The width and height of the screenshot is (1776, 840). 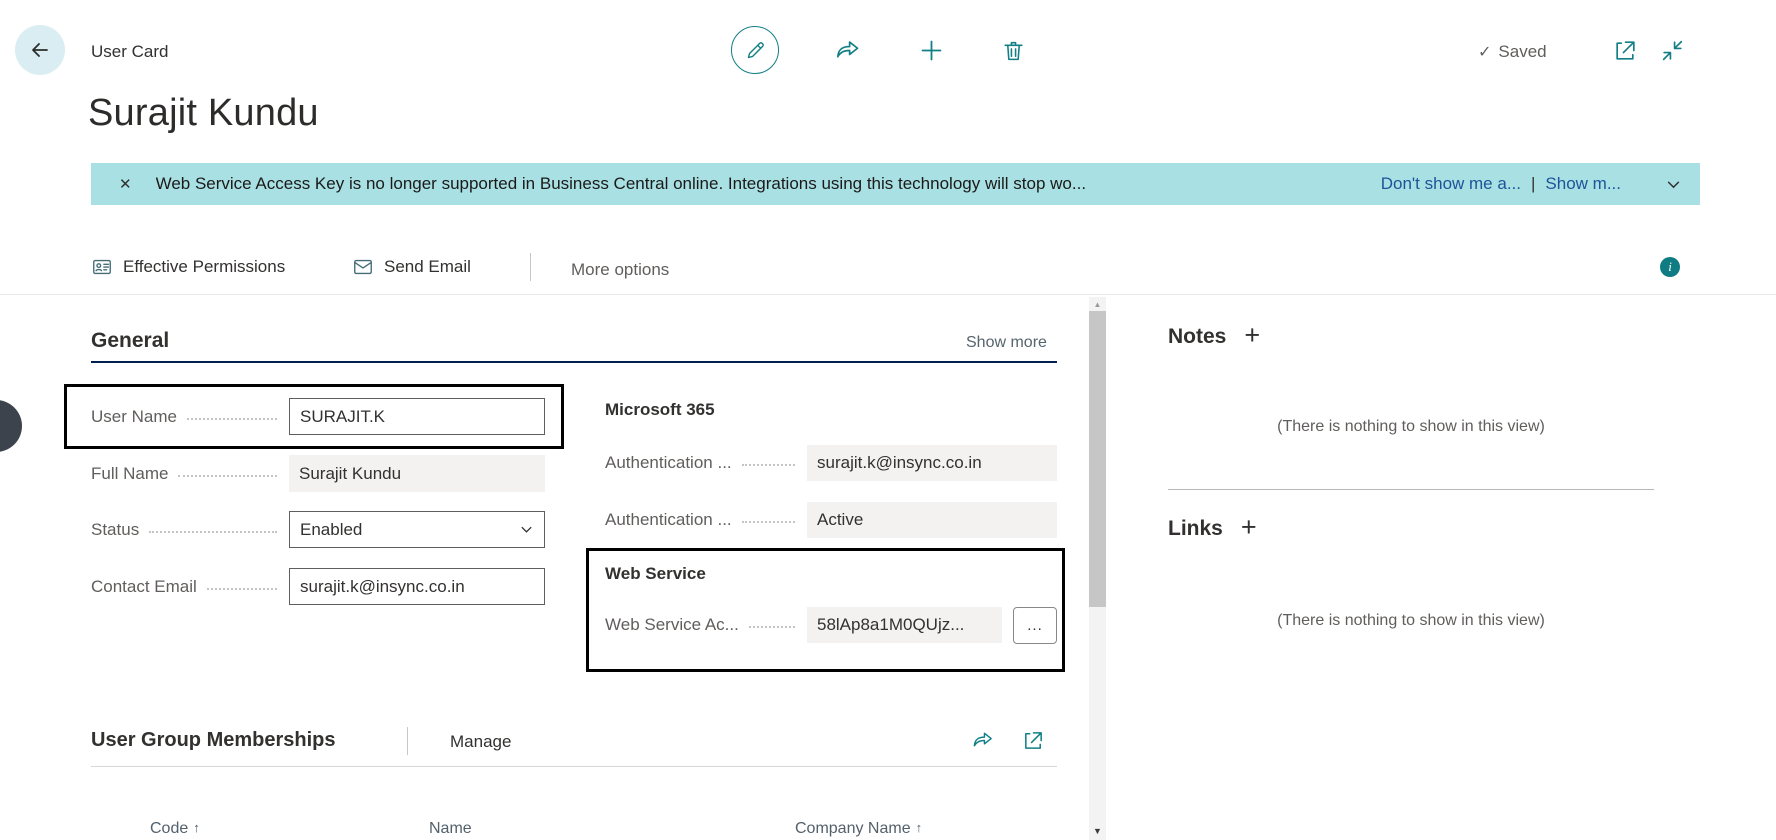 I want to click on scroll-down-arrow: ▼, so click(x=1097, y=831).